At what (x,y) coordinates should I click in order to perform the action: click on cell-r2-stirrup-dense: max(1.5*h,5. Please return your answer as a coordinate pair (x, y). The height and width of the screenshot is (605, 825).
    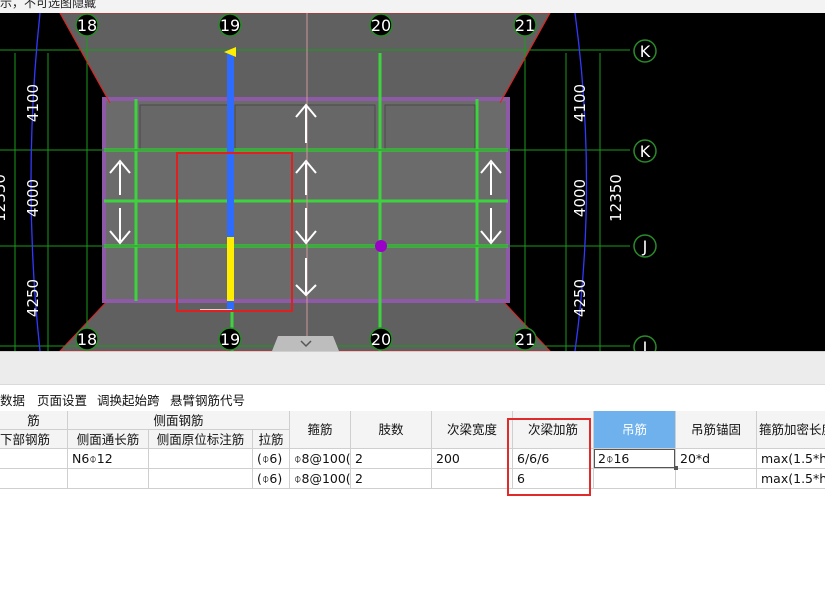
    Looking at the image, I should click on (791, 479).